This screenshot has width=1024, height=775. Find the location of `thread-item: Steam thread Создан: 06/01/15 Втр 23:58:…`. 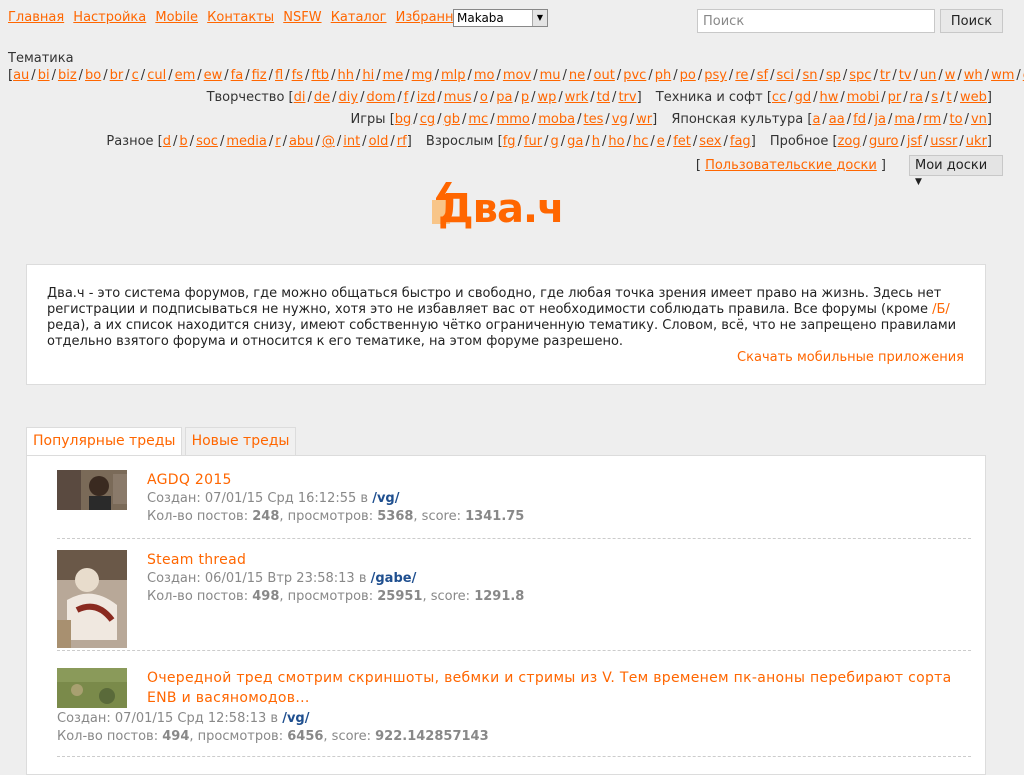

thread-item: Steam thread Создан: 06/01/15 Втр 23:58:… is located at coordinates (514, 600).